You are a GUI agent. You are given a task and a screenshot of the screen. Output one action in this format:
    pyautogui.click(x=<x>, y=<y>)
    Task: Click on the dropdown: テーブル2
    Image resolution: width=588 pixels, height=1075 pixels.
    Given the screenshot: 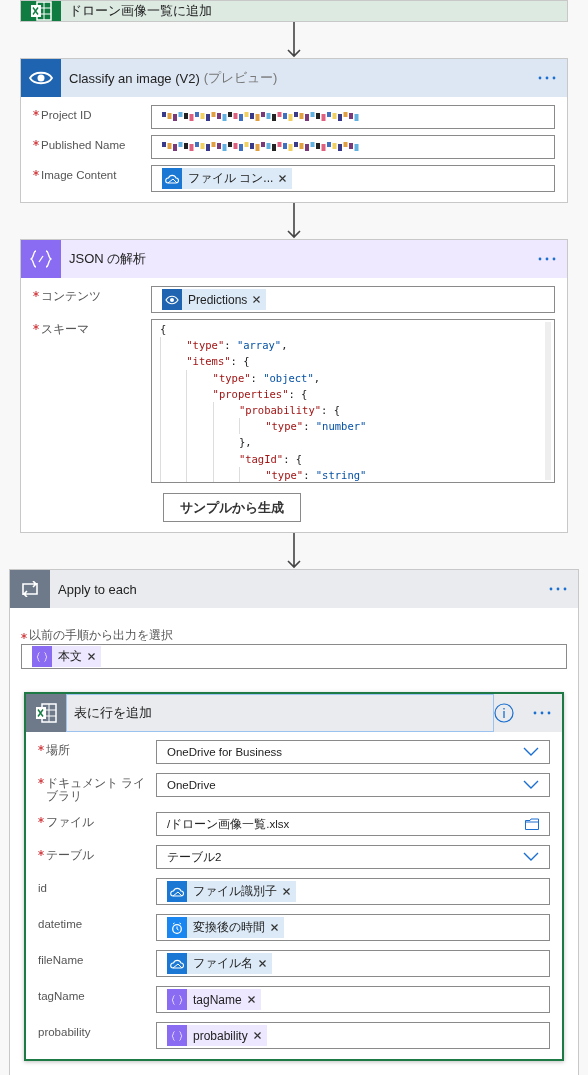 What is the action you would take?
    pyautogui.click(x=353, y=857)
    